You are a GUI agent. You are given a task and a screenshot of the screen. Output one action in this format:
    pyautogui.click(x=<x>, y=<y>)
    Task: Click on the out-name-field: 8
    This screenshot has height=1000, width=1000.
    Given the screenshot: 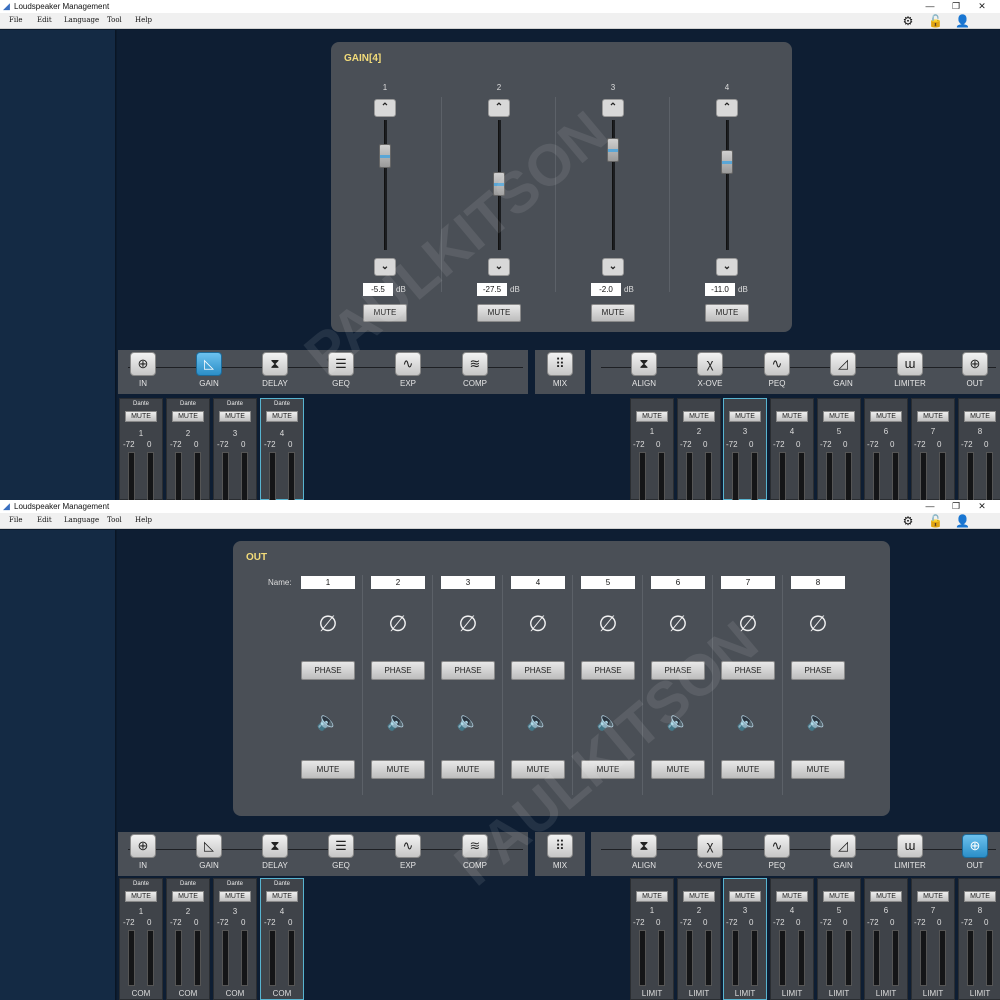 What is the action you would take?
    pyautogui.click(x=818, y=582)
    